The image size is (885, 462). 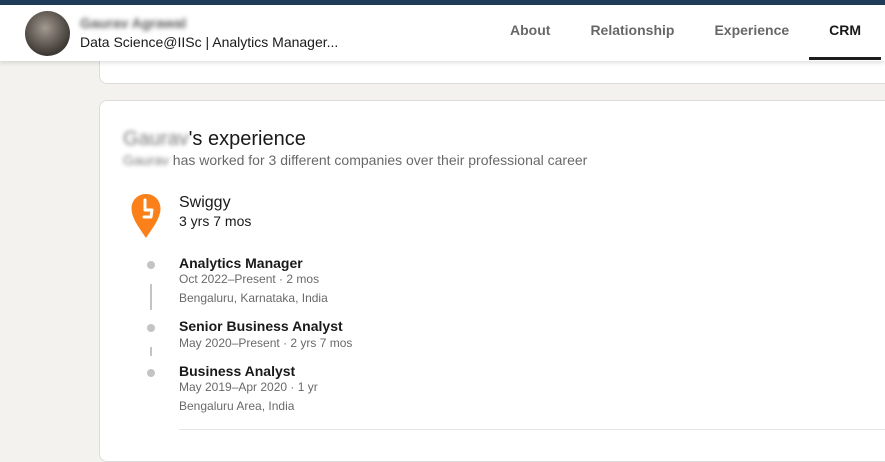 I want to click on role-dates: May 2020–Present · 2 yrs 7 mos, so click(x=266, y=343).